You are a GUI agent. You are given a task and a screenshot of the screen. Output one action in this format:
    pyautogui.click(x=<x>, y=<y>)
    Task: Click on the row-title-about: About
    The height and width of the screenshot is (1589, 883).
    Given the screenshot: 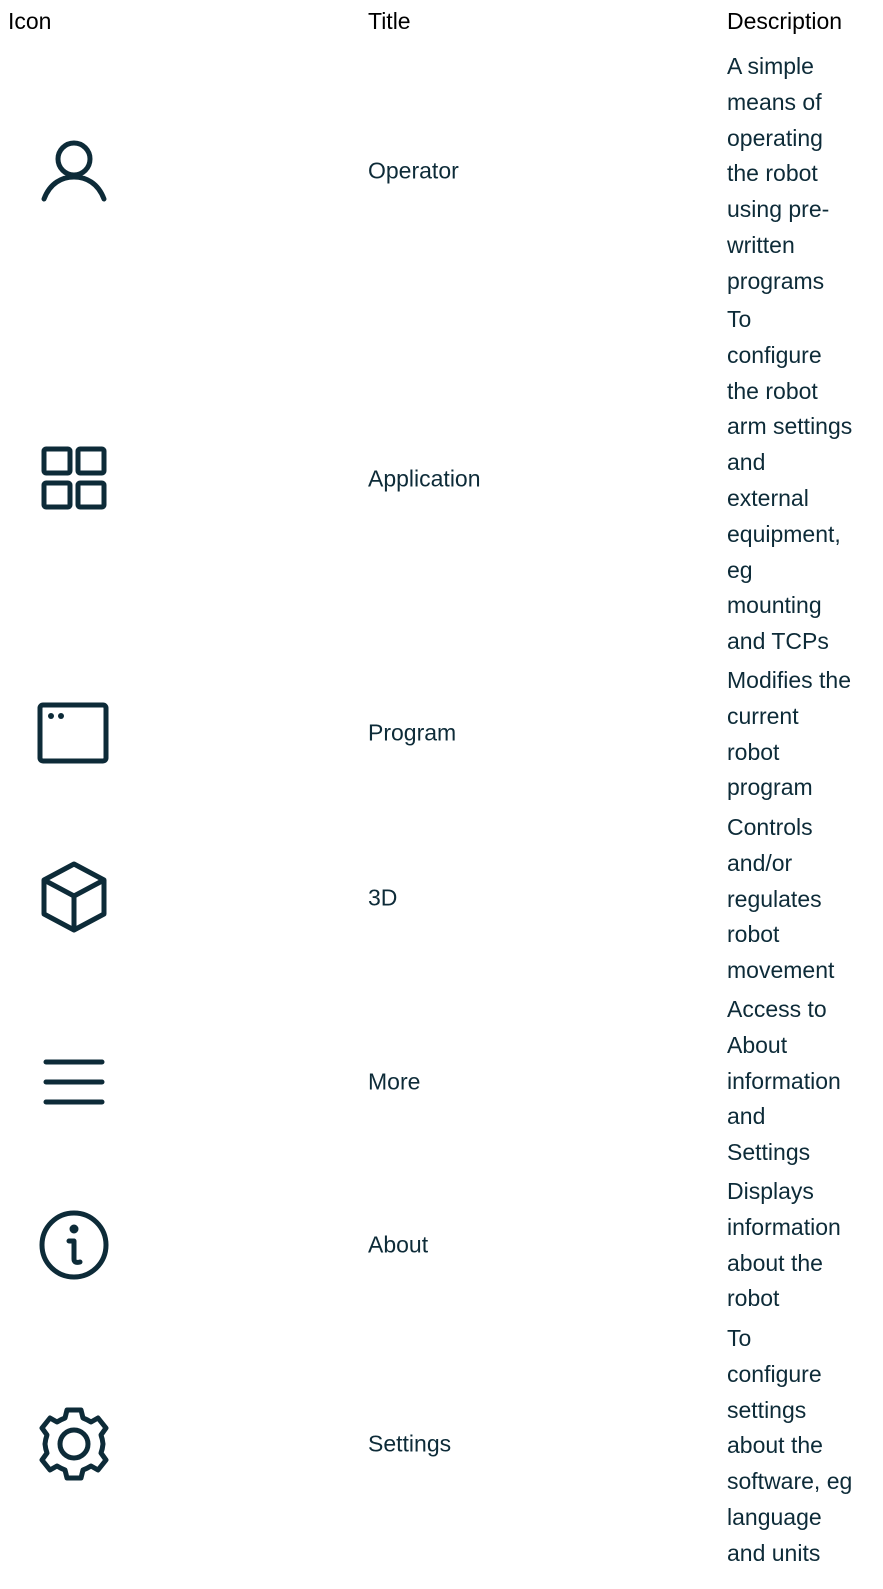 What is the action you would take?
    pyautogui.click(x=398, y=1244)
    